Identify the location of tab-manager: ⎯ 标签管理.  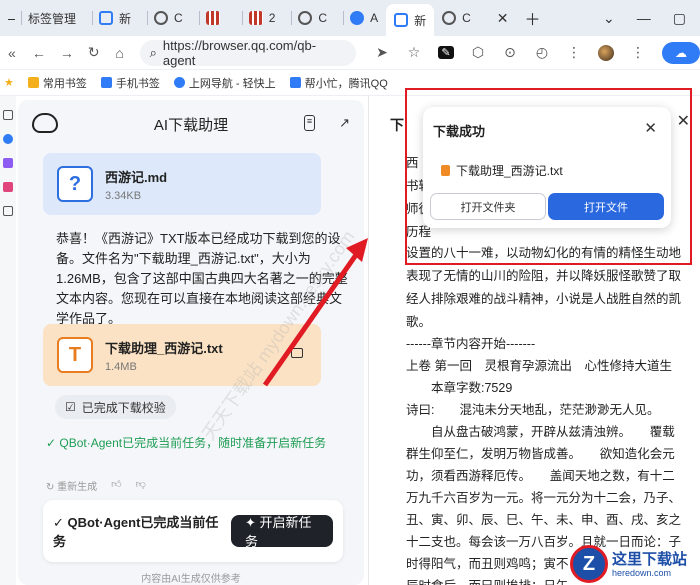
(42, 18).